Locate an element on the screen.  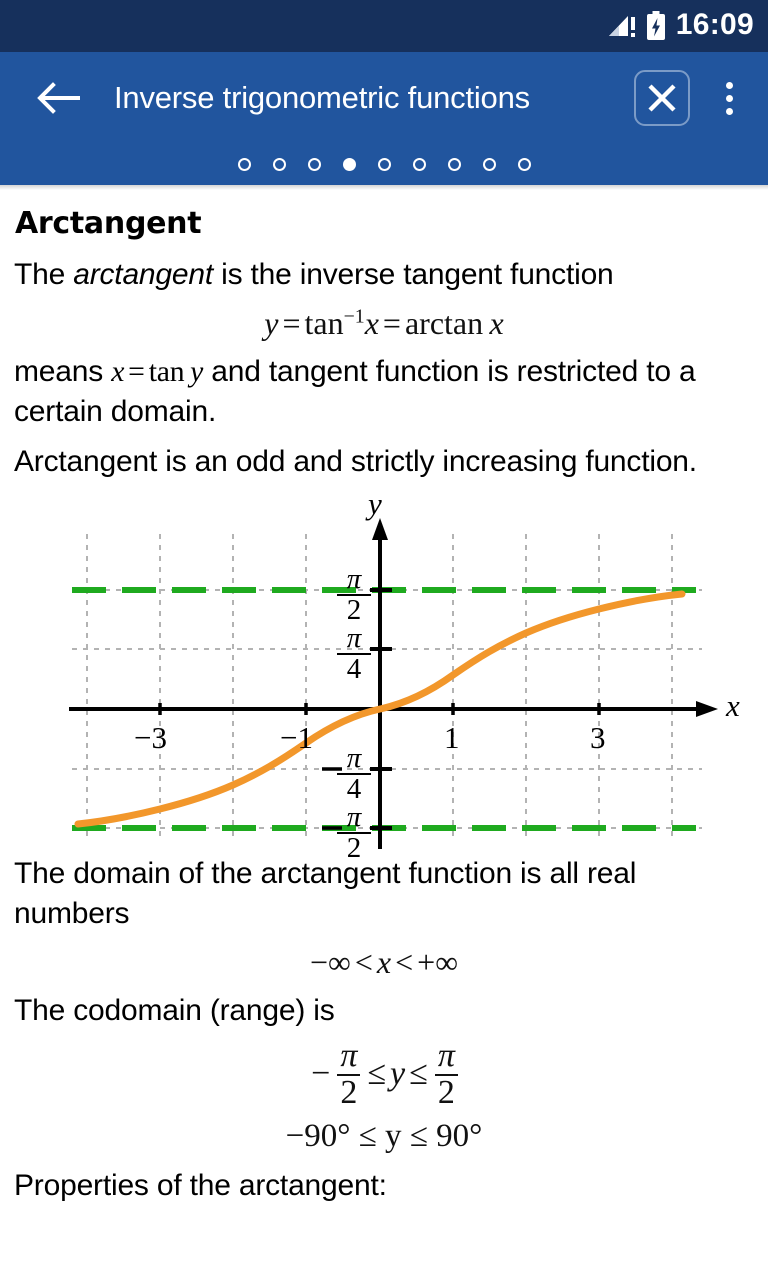
back-arrow-icon is located at coordinates (58, 98).